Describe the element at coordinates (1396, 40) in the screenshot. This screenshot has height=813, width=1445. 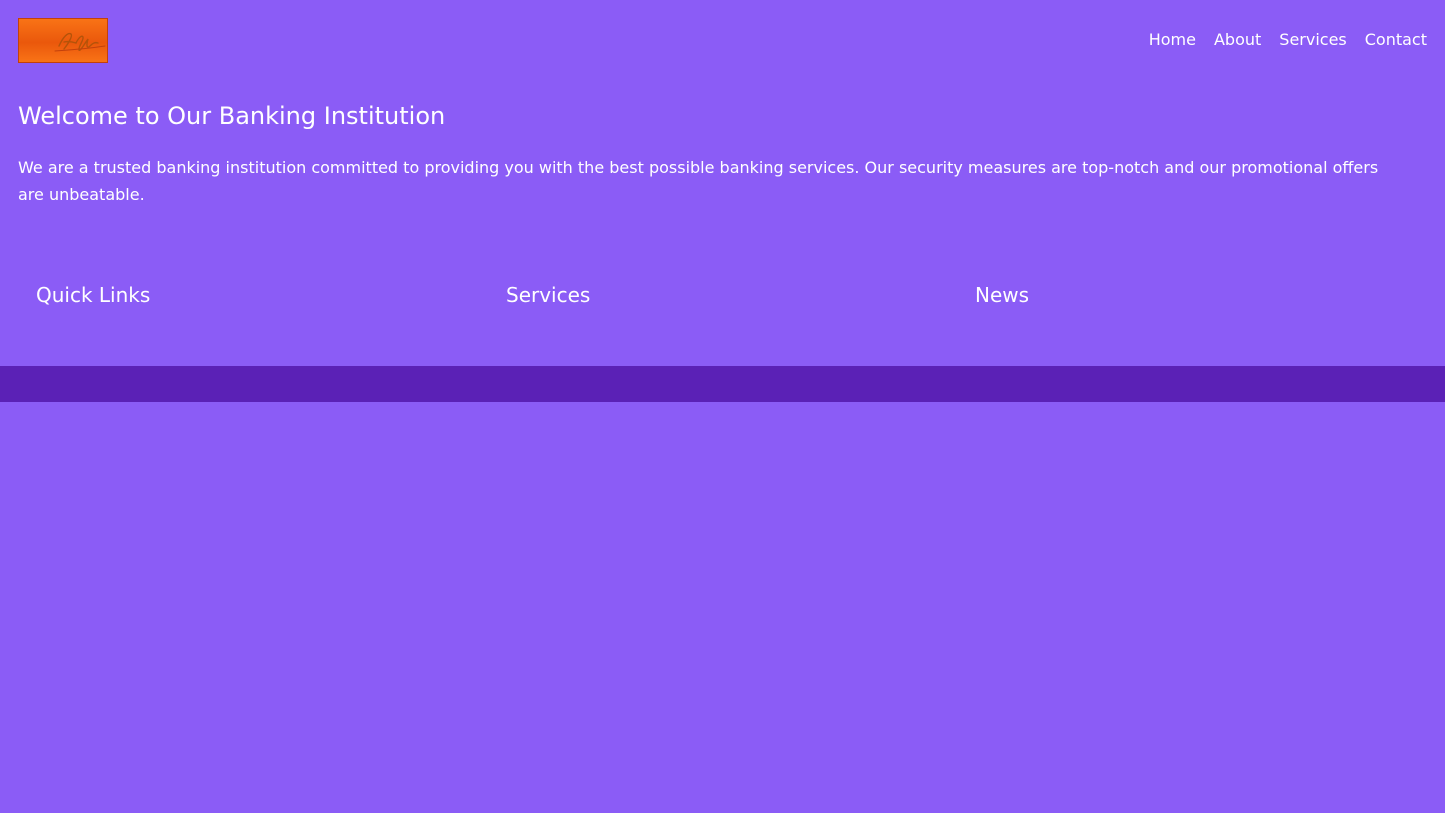
I see `nav-contact-link: Contact` at that location.